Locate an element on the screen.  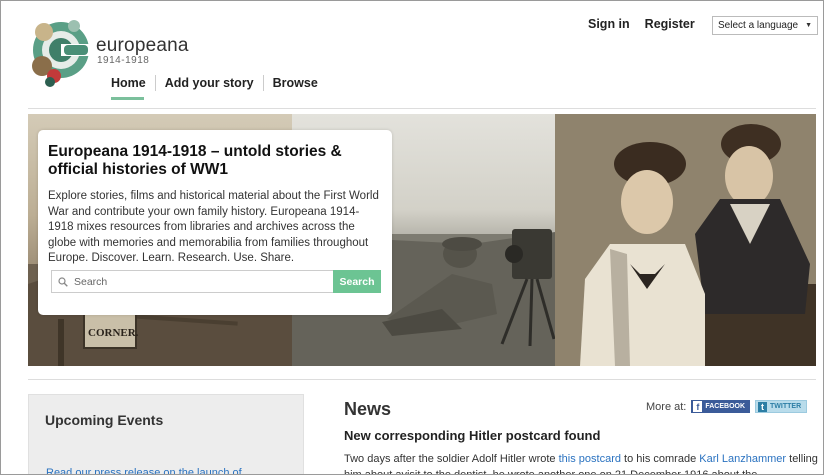
search-button: Search is located at coordinates (357, 281).